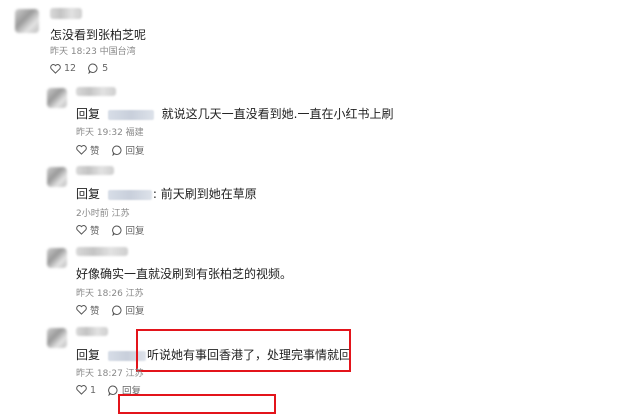 This screenshot has width=640, height=414. I want to click on like-count: 1, so click(93, 390).